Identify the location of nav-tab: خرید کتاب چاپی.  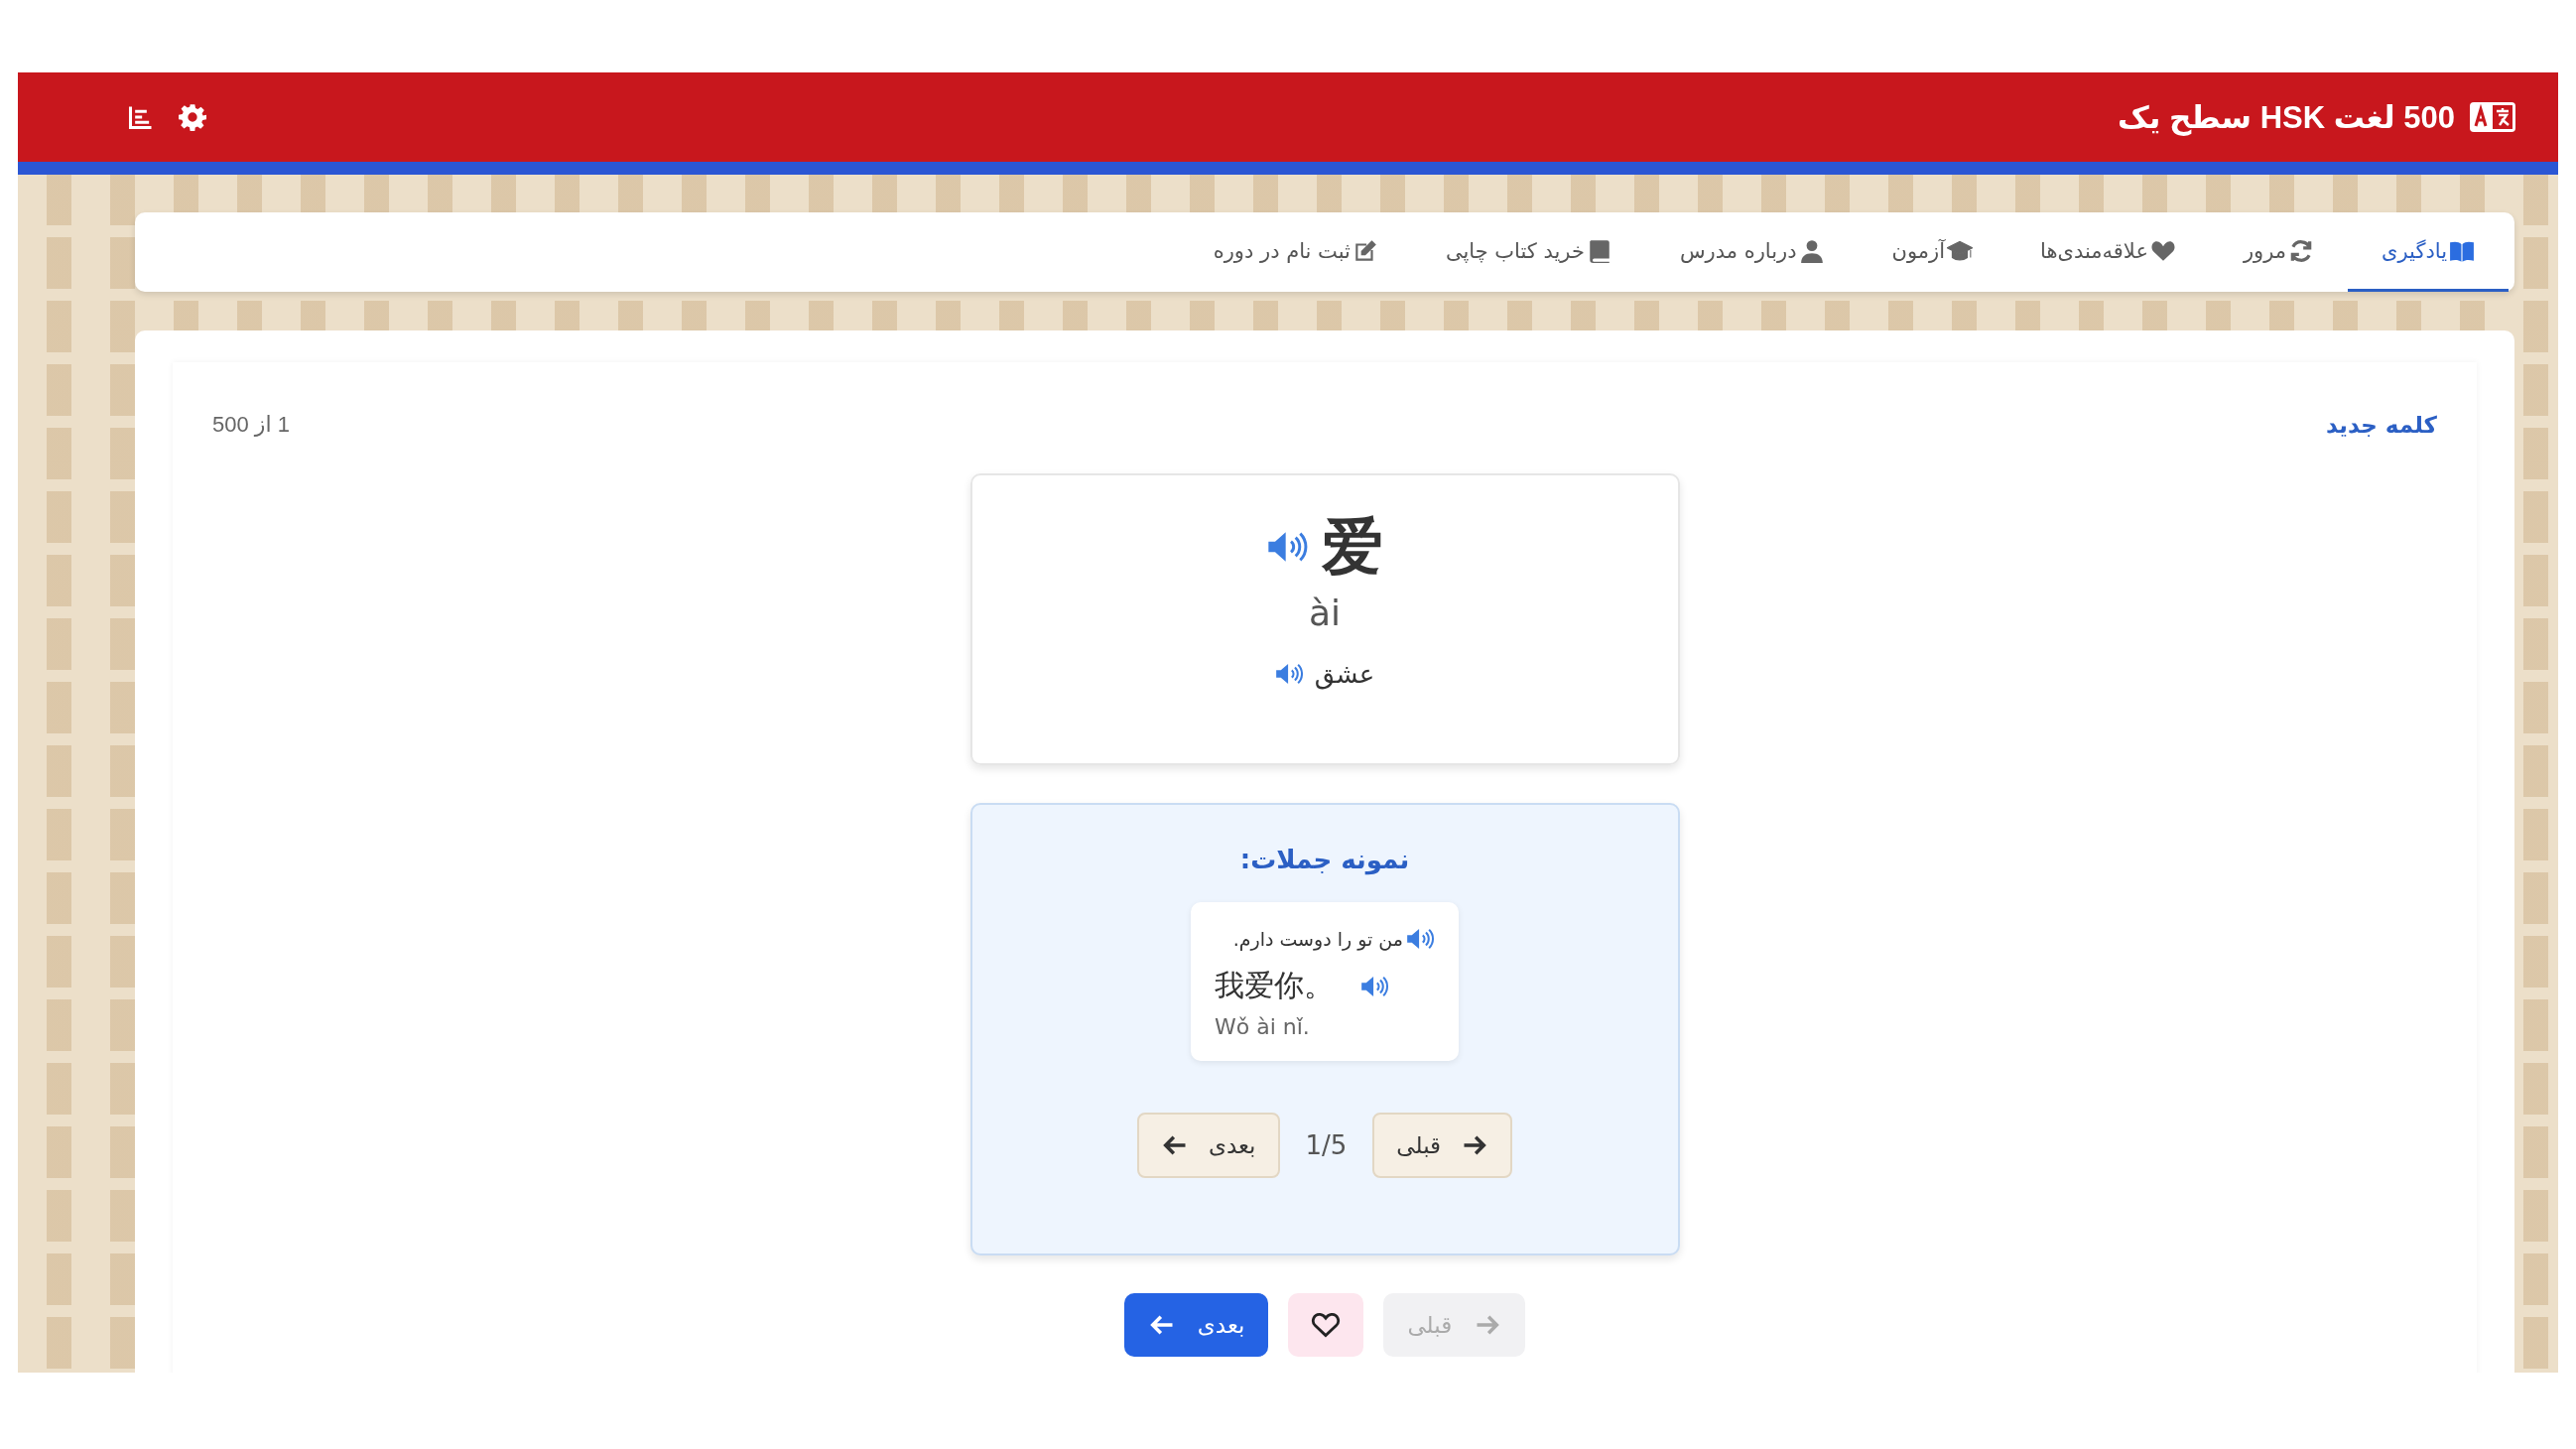
(1529, 252).